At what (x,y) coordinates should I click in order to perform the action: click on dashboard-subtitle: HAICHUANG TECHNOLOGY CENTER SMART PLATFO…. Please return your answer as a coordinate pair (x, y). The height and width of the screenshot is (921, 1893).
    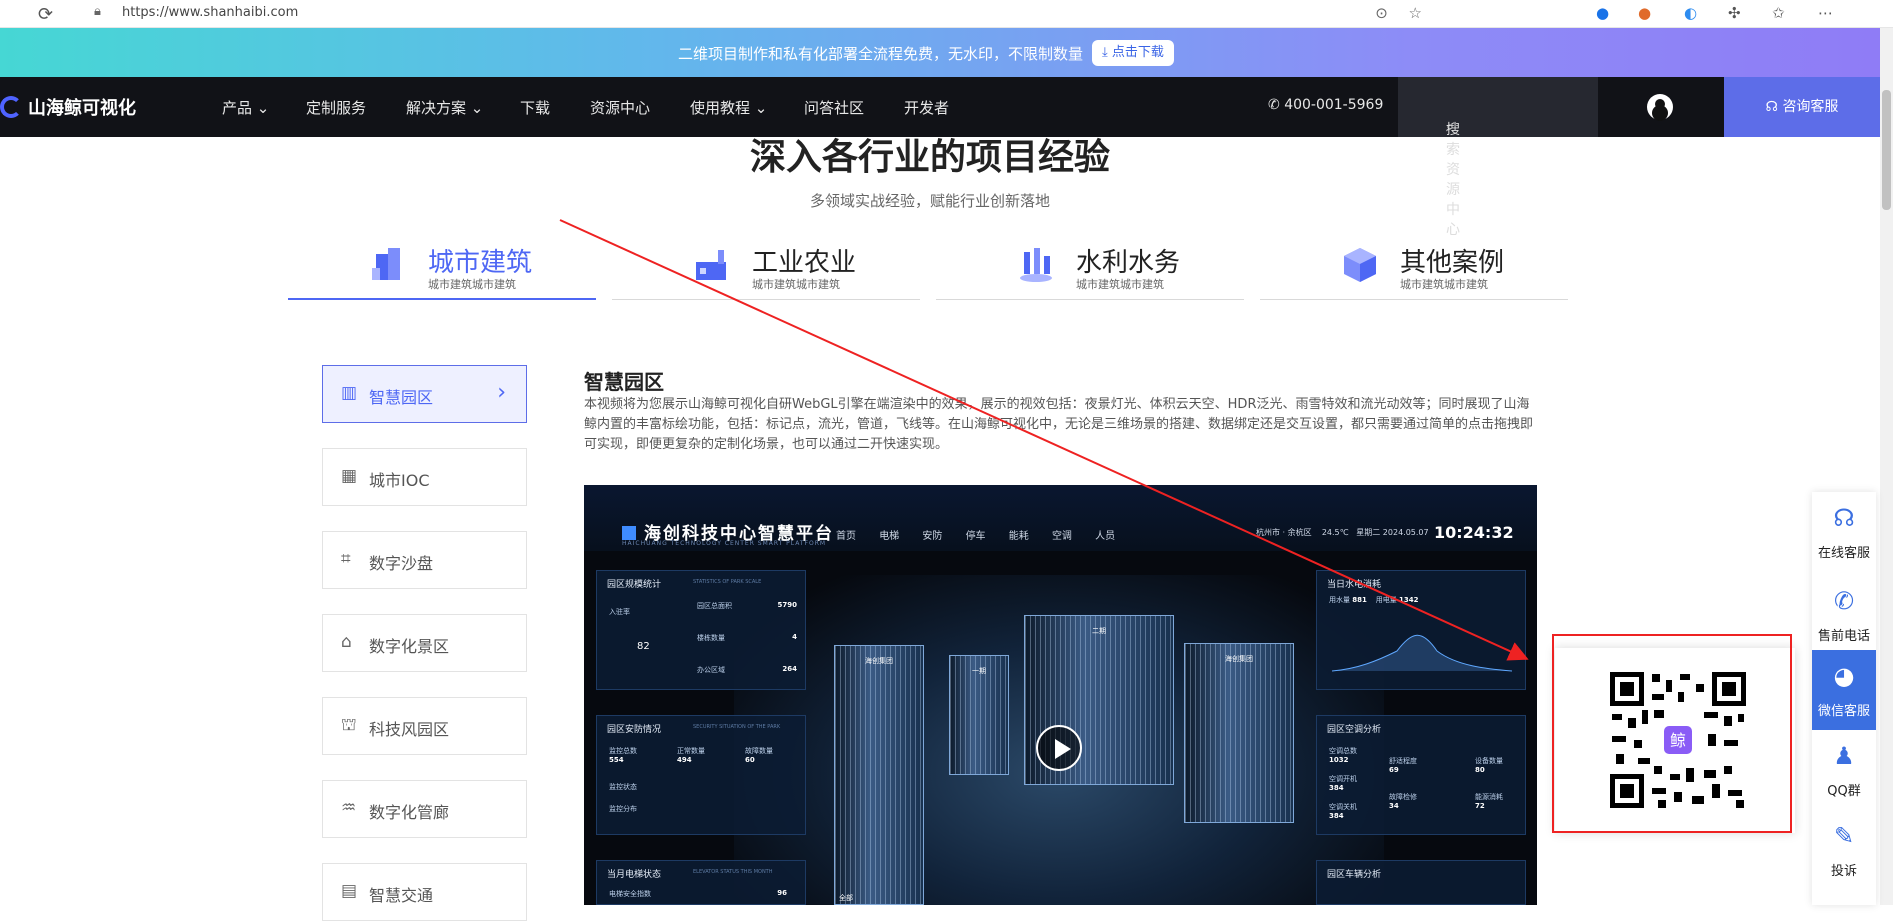
    Looking at the image, I should click on (724, 543).